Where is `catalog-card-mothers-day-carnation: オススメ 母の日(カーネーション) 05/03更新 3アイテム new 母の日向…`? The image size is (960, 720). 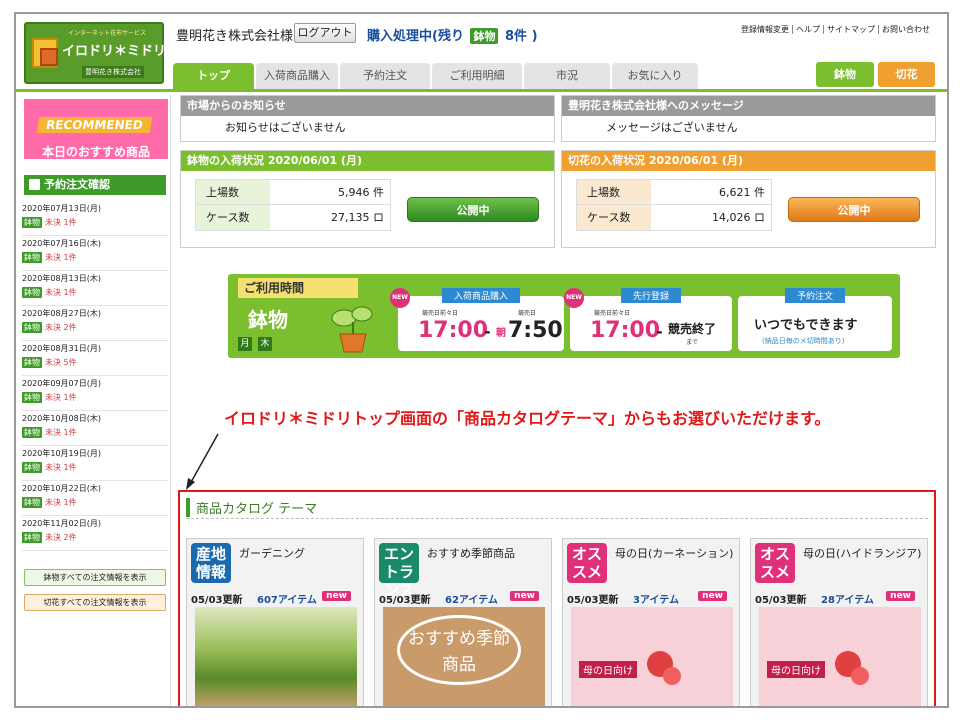 catalog-card-mothers-day-carnation: オススメ 母の日(カーネーション) 05/03更新 3アイテム new 母の日向… is located at coordinates (651, 622).